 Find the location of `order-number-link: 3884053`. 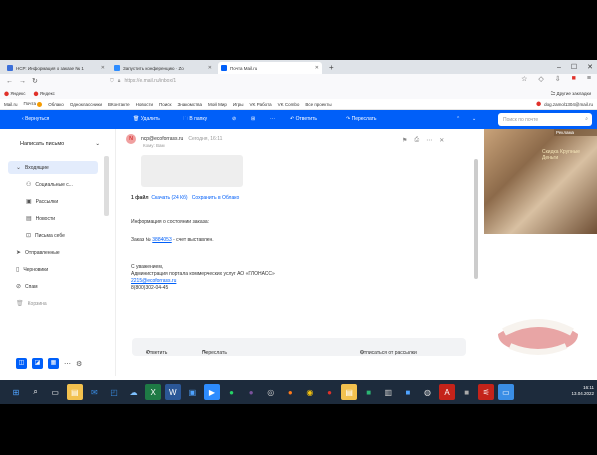

order-number-link: 3884053 is located at coordinates (161, 240).